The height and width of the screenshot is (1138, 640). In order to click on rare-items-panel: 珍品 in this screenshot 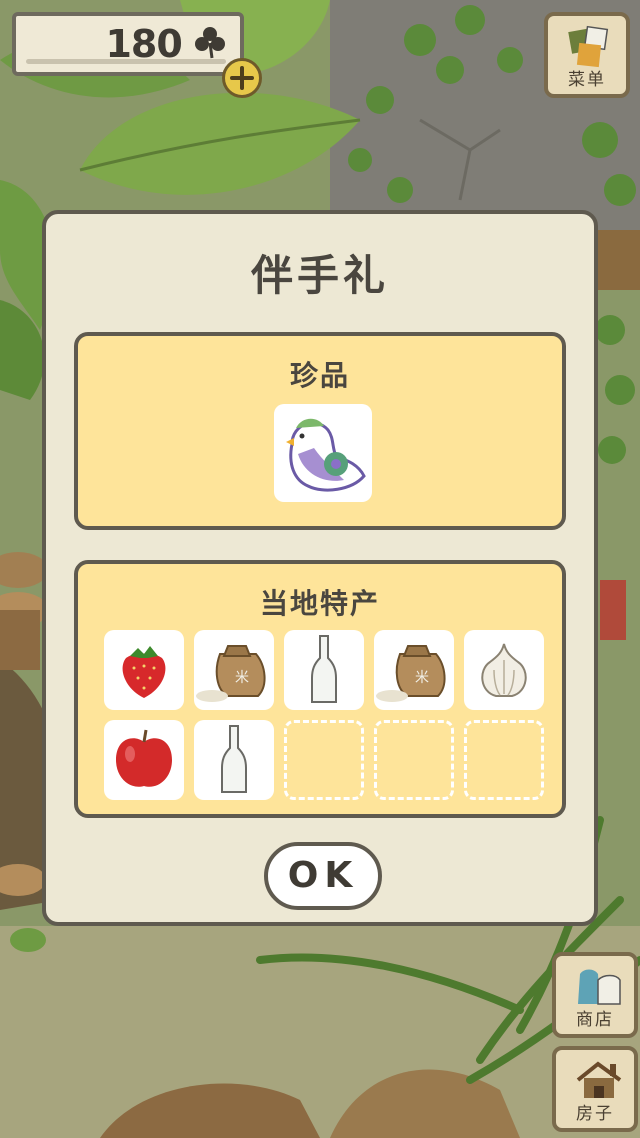, I will do `click(320, 431)`.